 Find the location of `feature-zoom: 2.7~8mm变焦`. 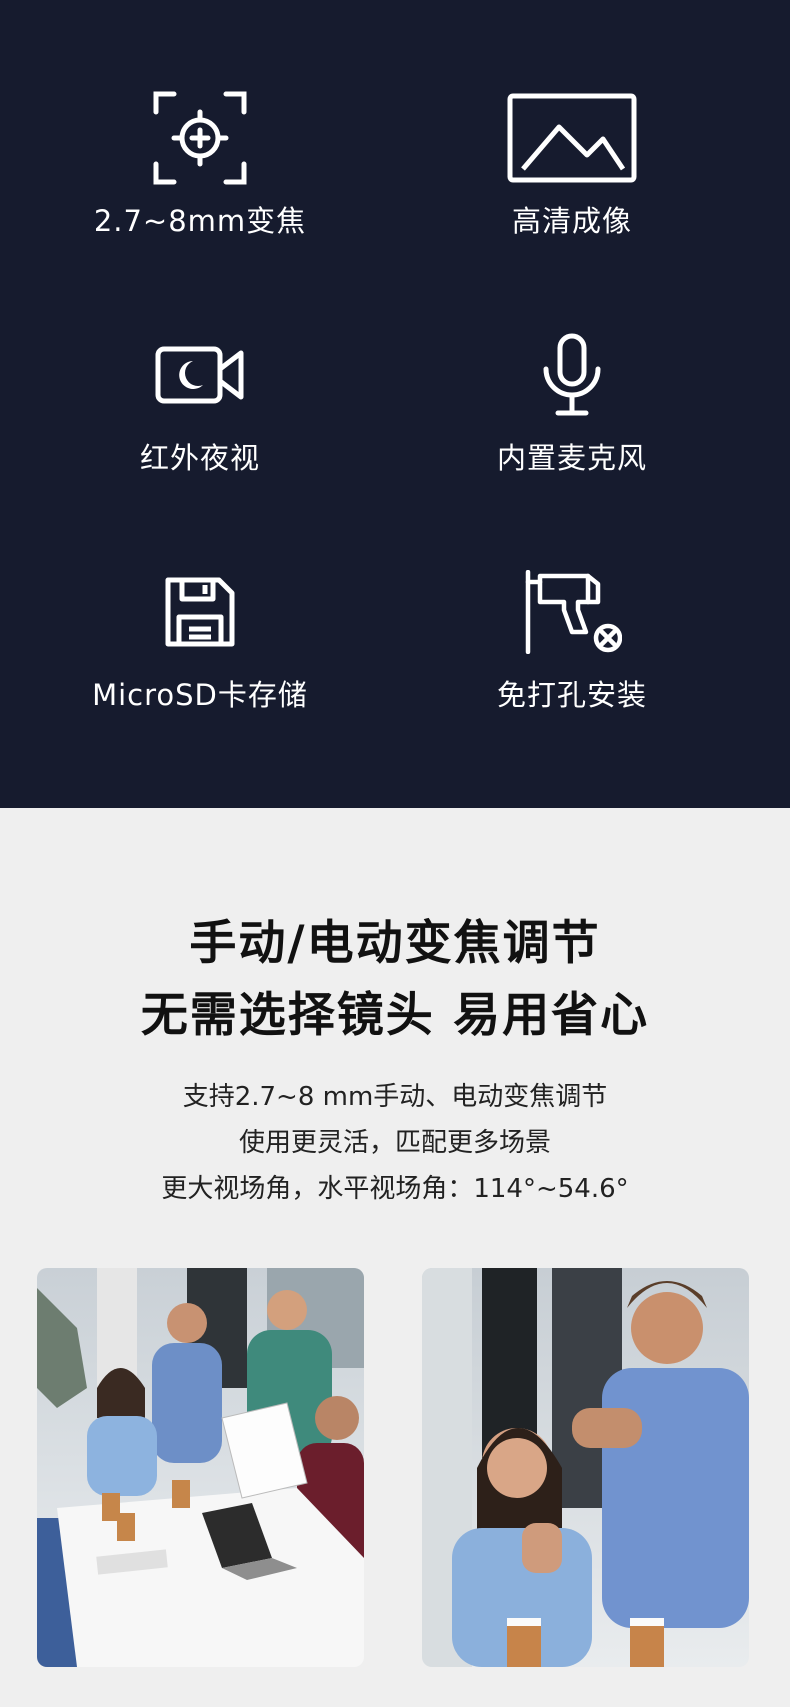

feature-zoom: 2.7~8mm变焦 is located at coordinates (200, 164).